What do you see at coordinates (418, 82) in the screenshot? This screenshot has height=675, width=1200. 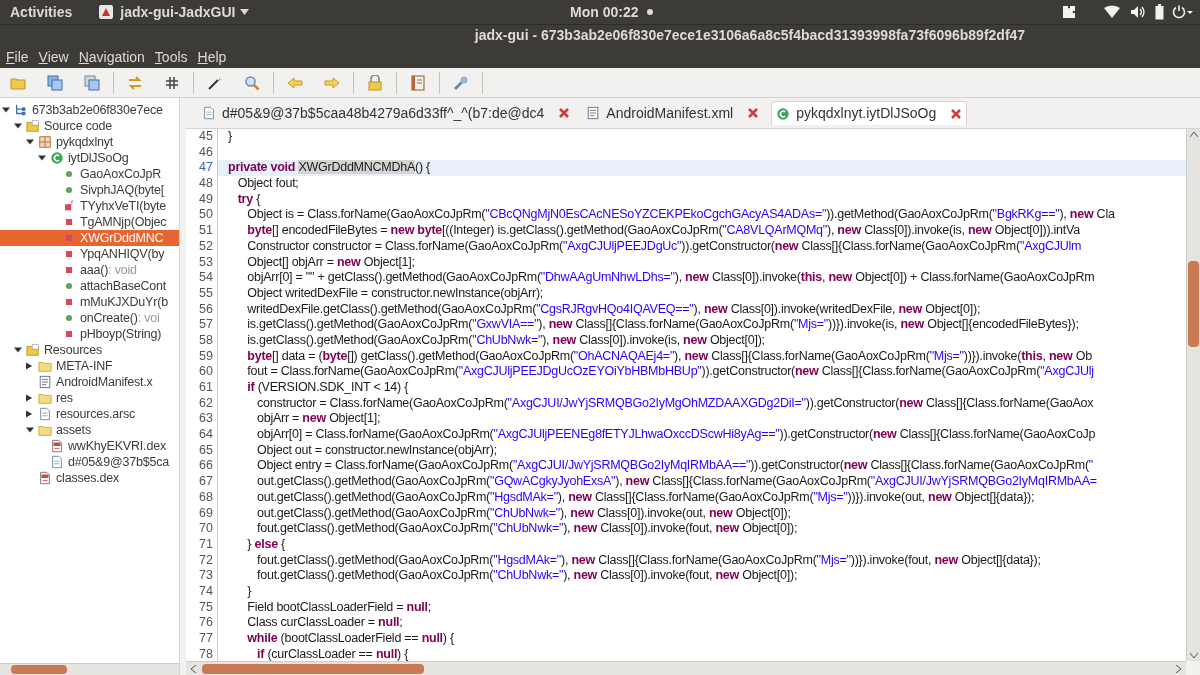 I see `book-icon` at bounding box center [418, 82].